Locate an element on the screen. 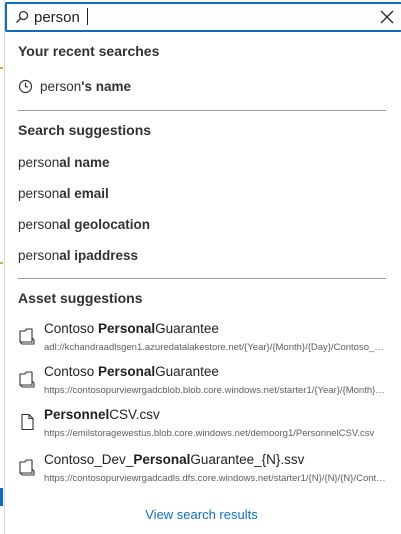 The height and width of the screenshot is (534, 401). suggestion-item: personal ipaddress is located at coordinates (198, 257).